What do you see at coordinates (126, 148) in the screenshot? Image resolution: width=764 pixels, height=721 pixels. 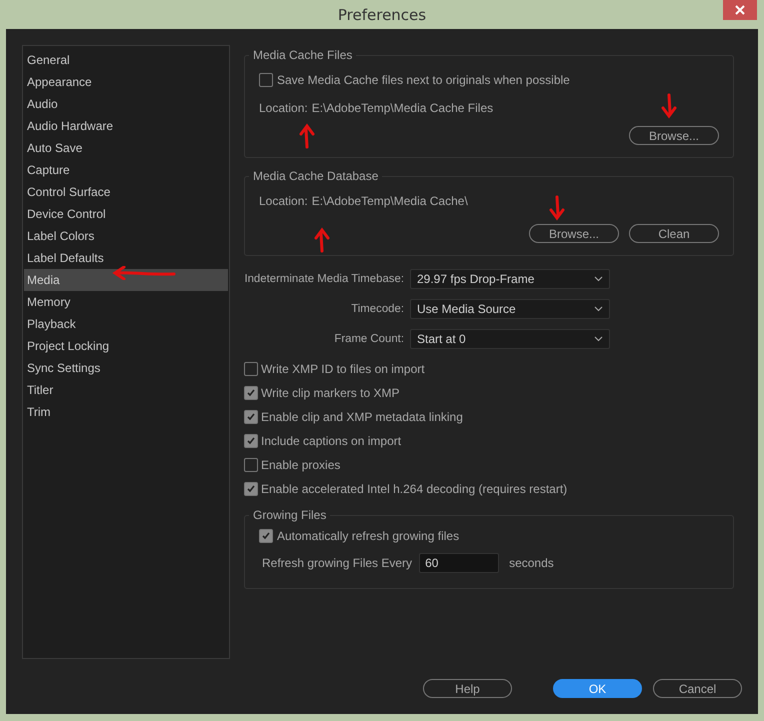 I see `sidebar-item: Auto Save` at bounding box center [126, 148].